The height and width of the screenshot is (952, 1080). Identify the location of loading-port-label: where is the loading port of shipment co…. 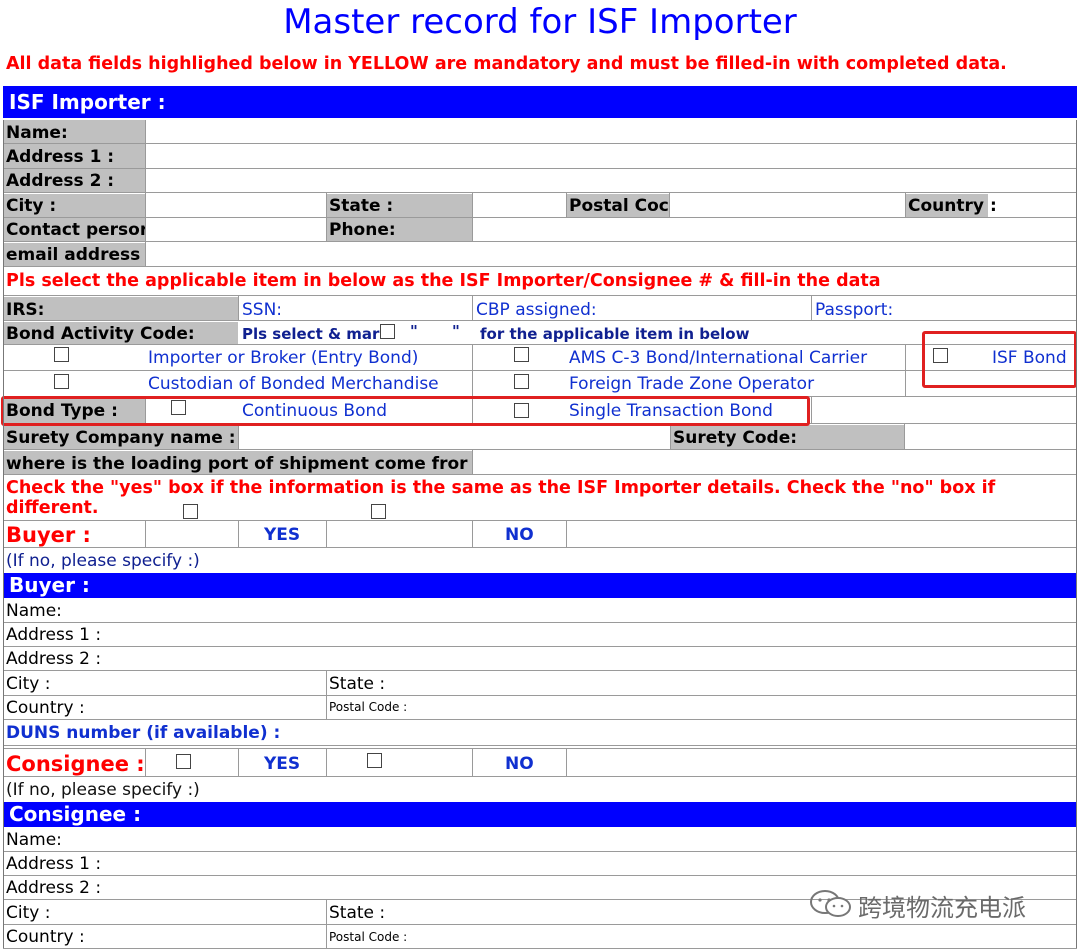
(237, 464).